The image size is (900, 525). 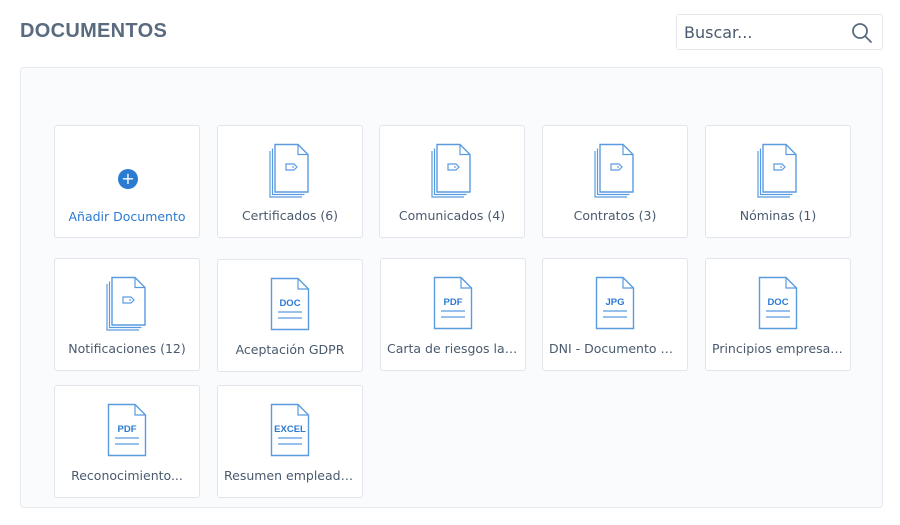 What do you see at coordinates (862, 33) in the screenshot?
I see `search-icon` at bounding box center [862, 33].